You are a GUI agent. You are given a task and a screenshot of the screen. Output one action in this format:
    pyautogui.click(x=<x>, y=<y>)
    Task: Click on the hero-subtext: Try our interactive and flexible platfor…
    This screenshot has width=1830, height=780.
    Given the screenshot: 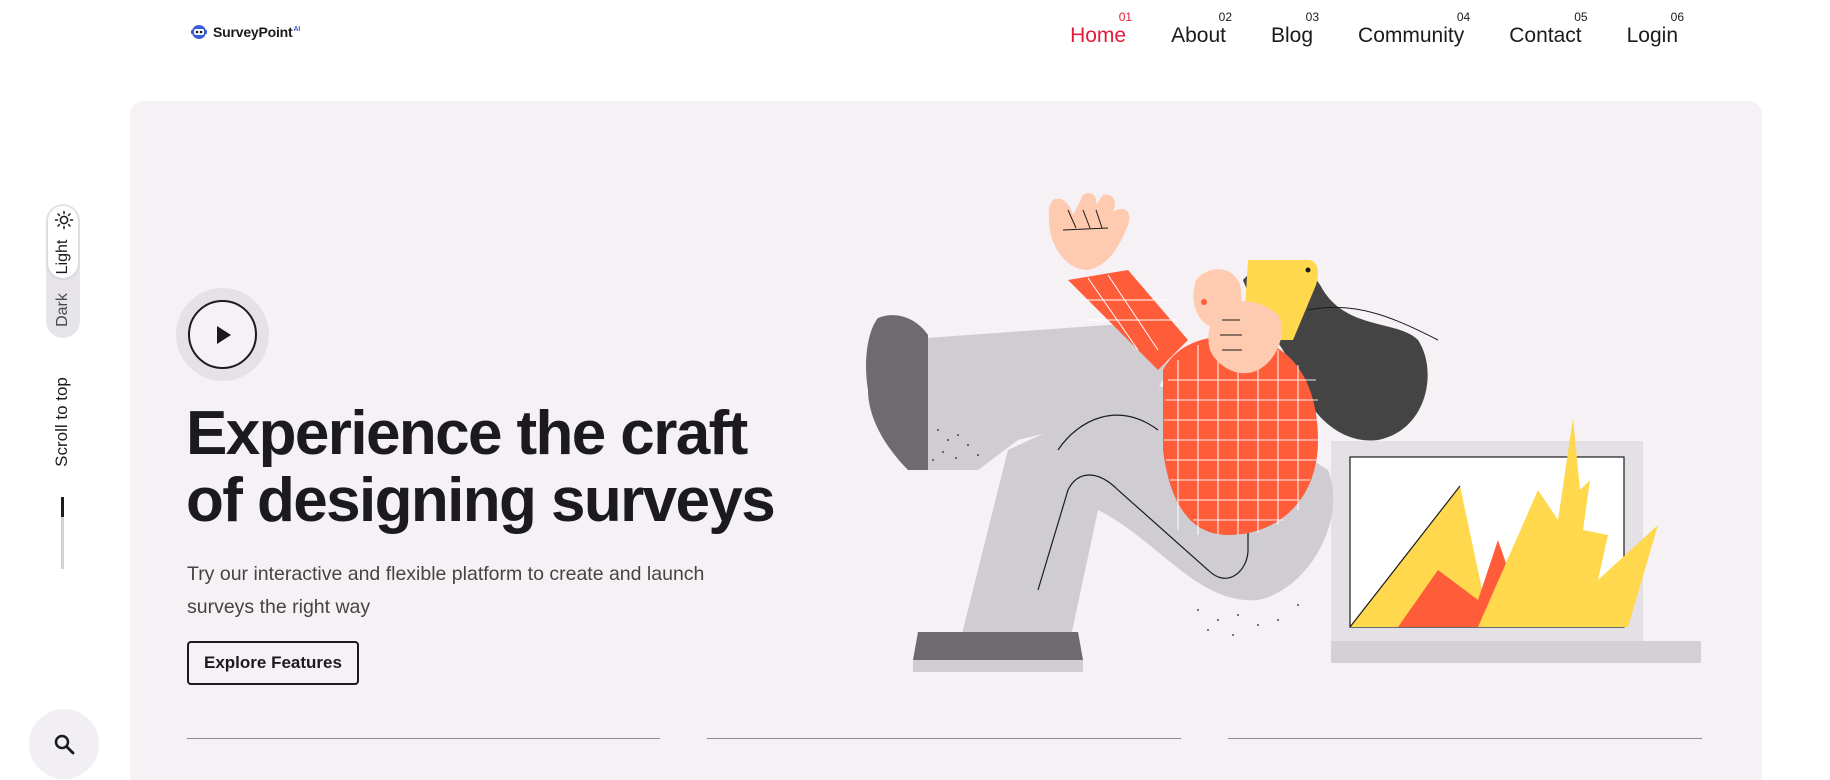 What is the action you would take?
    pyautogui.click(x=446, y=590)
    